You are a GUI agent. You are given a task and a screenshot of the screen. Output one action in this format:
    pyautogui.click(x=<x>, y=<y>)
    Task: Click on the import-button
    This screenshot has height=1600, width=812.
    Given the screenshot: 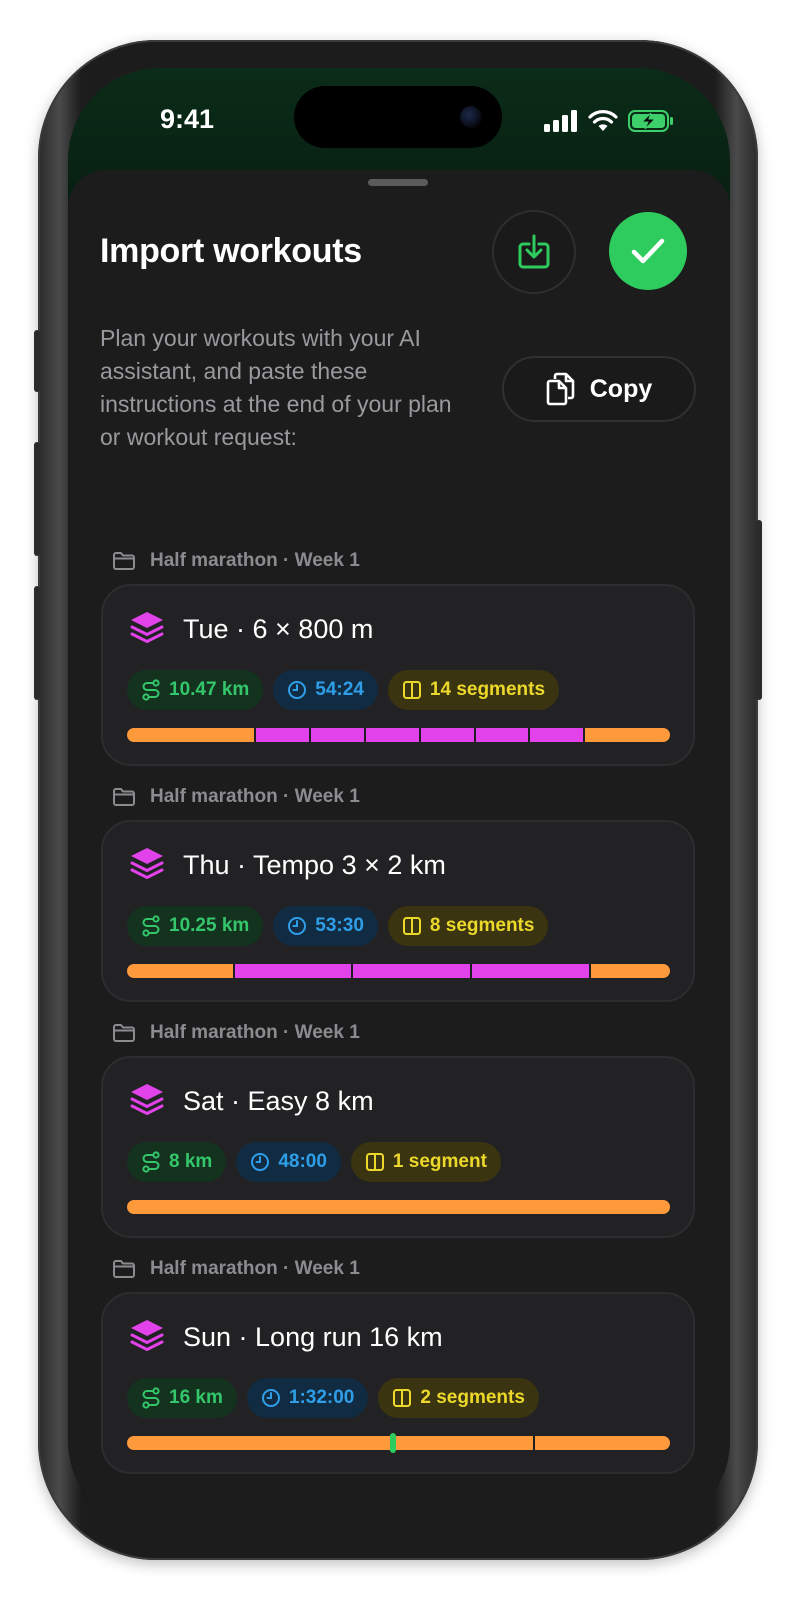 What is the action you would take?
    pyautogui.click(x=534, y=252)
    